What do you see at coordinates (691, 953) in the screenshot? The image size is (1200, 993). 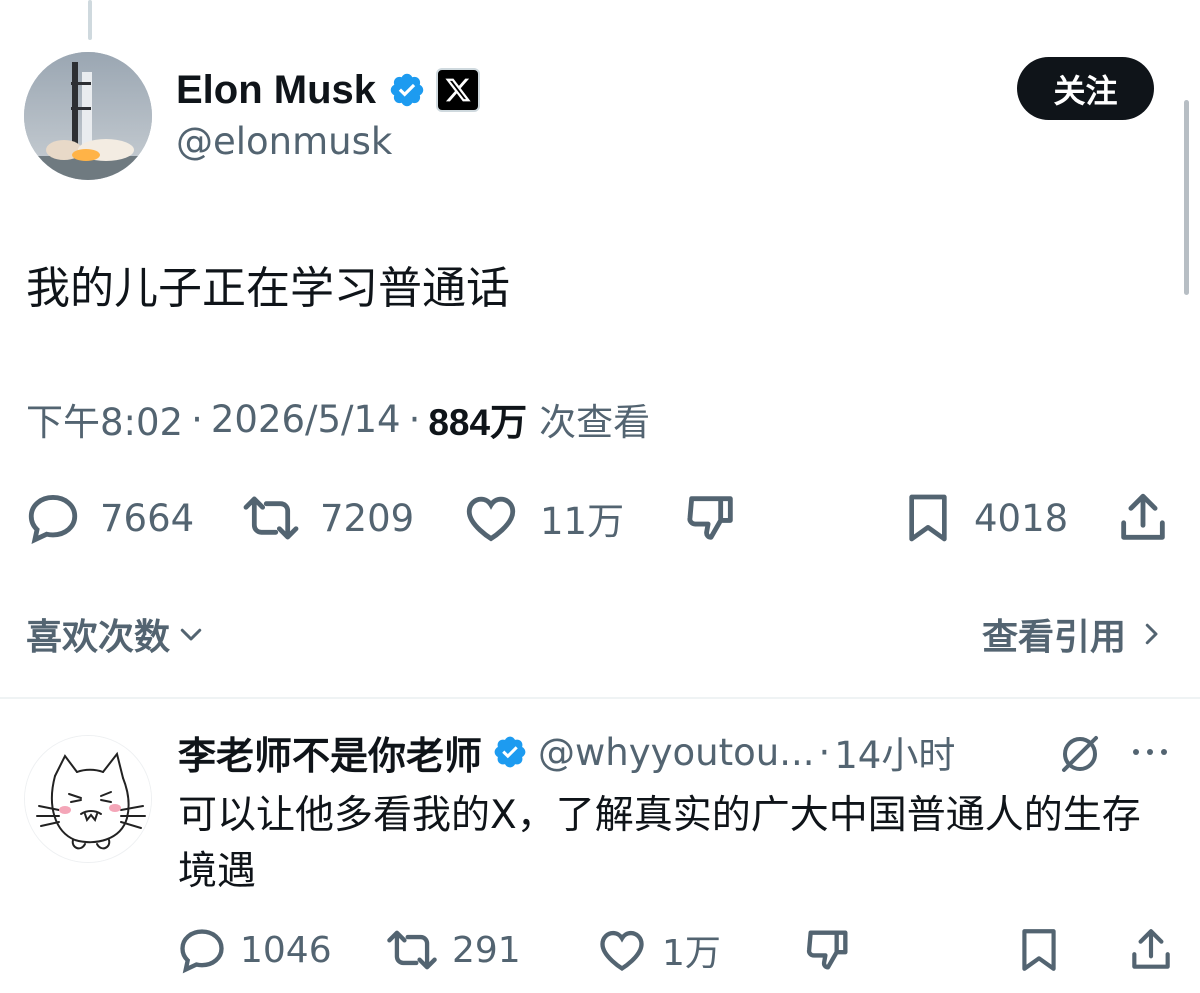 I see `like-count: 1万` at bounding box center [691, 953].